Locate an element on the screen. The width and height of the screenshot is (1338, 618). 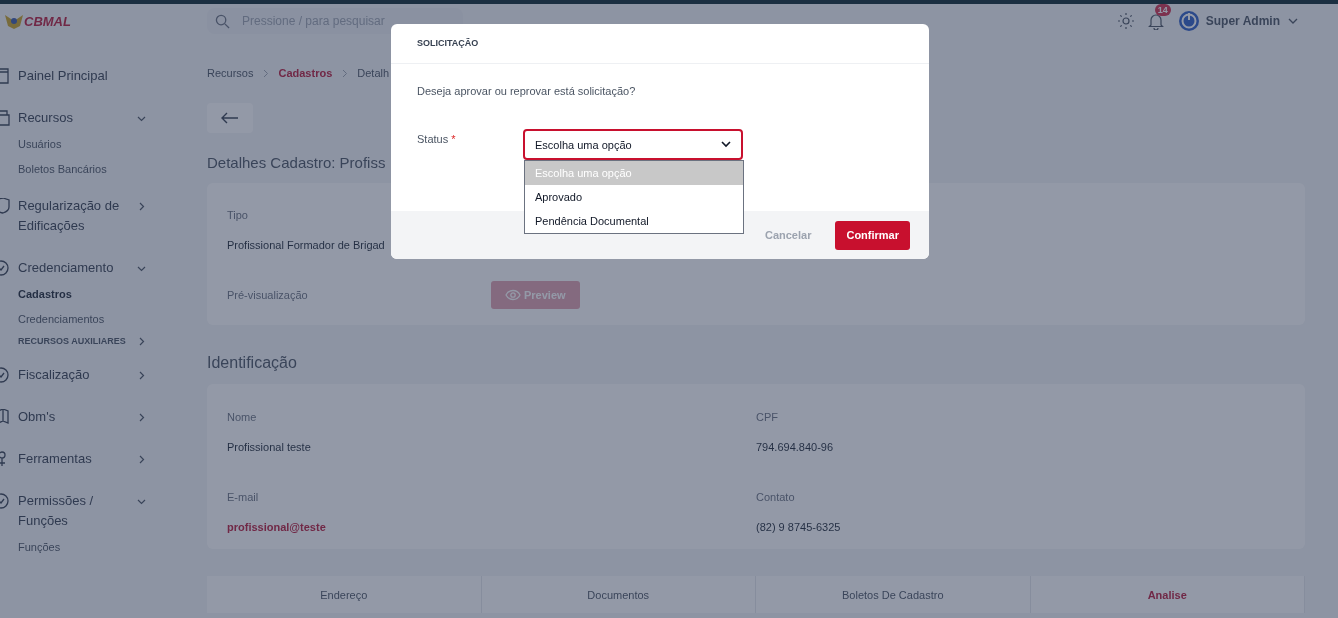
section-title: Identificação is located at coordinates (252, 363).